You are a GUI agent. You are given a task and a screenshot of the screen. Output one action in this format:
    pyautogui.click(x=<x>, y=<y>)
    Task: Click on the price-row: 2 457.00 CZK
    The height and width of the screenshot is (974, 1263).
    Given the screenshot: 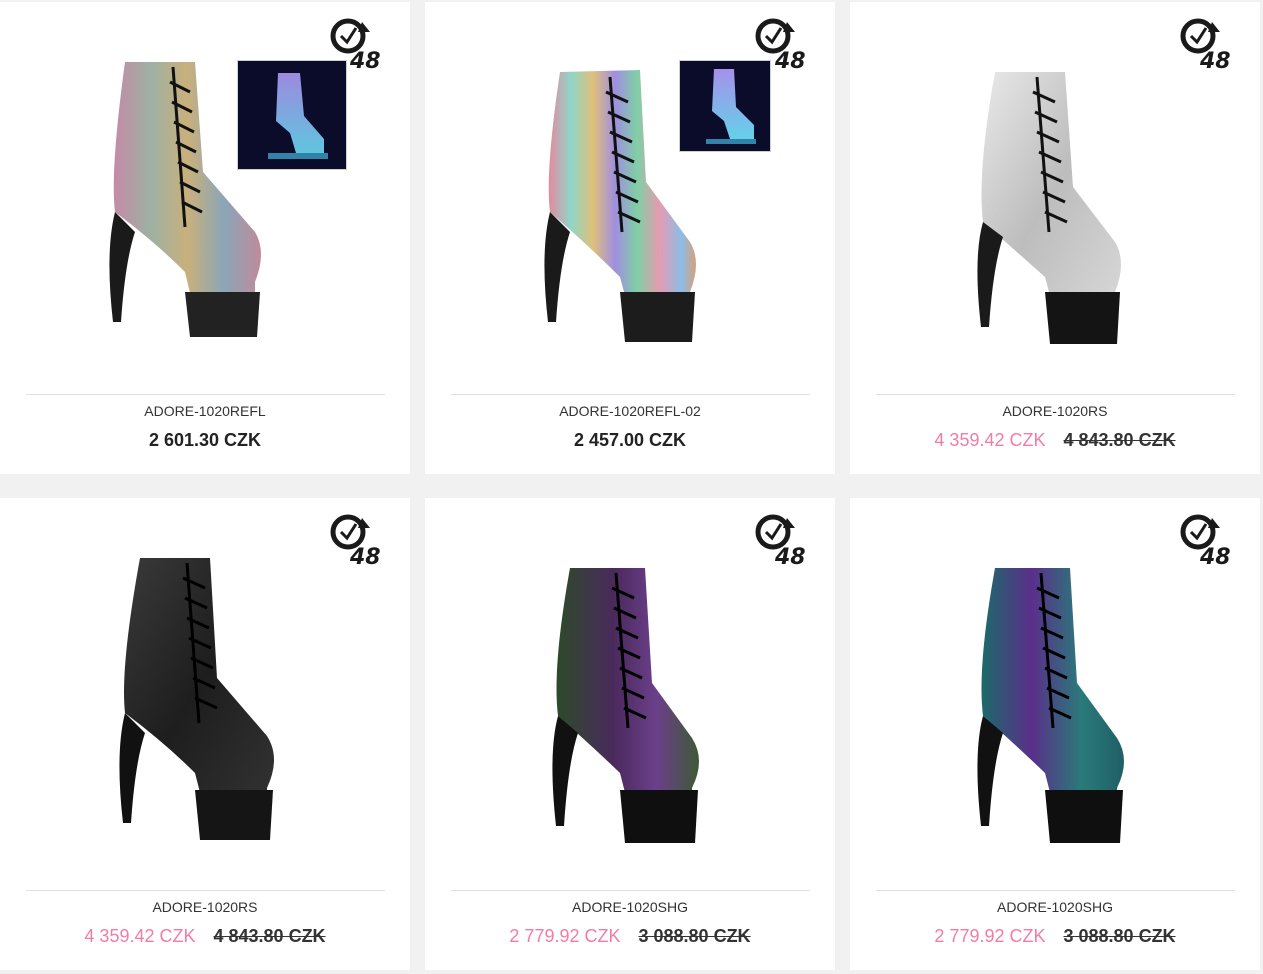 What is the action you would take?
    pyautogui.click(x=630, y=440)
    